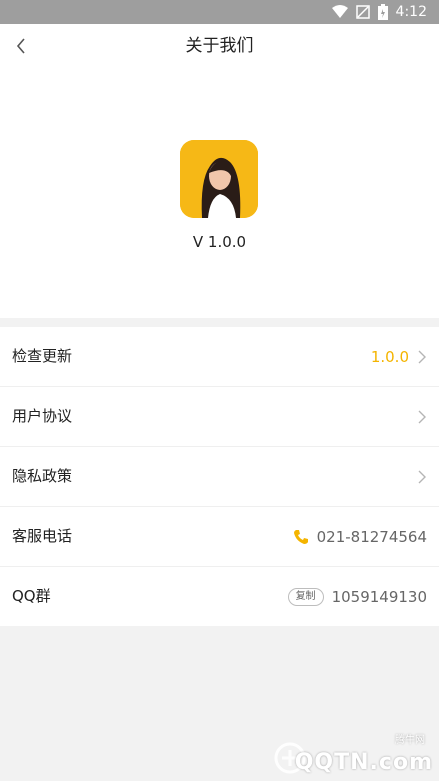 This screenshot has width=439, height=781. I want to click on top-bar: 关于我们, so click(219, 46).